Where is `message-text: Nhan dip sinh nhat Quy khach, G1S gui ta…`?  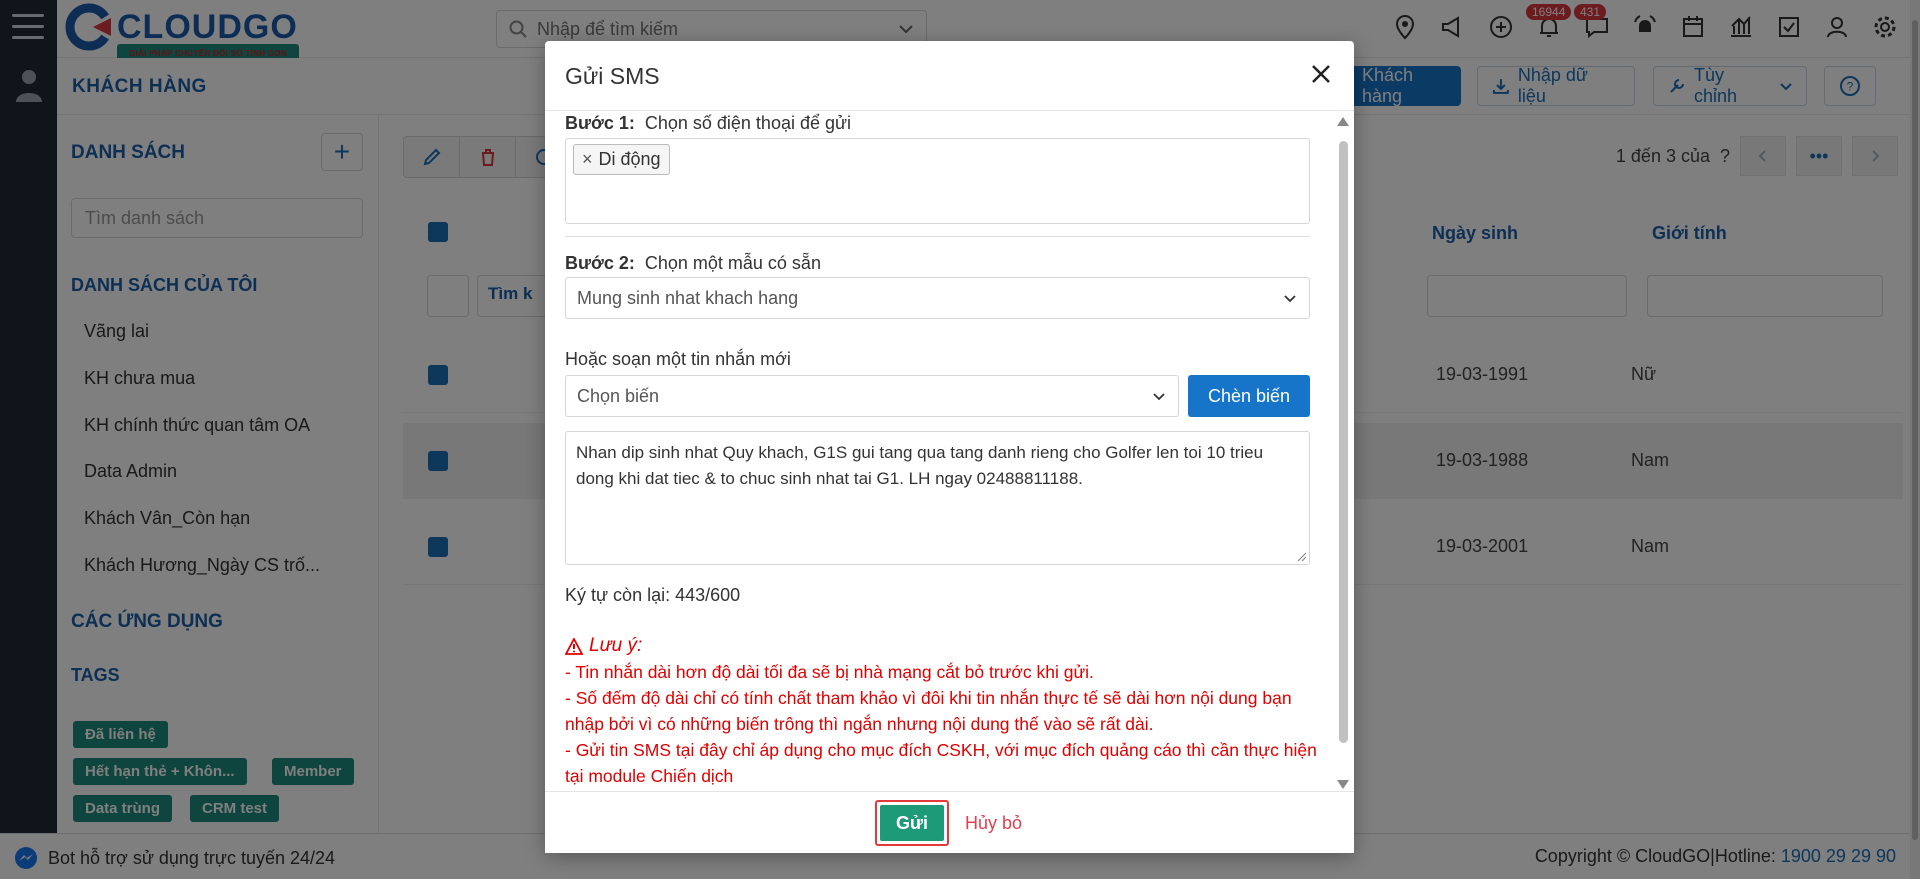
message-text: Nhan dip sinh nhat Quy khach, G1S gui ta… is located at coordinates (920, 465).